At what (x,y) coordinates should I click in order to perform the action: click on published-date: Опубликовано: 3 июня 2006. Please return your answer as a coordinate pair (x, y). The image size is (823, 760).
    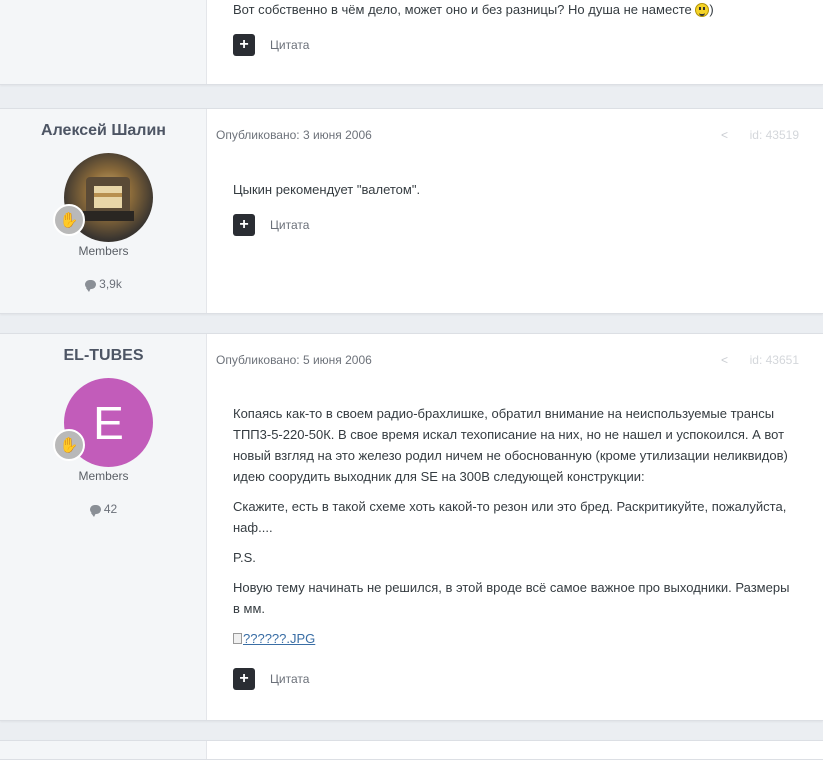
    Looking at the image, I should click on (294, 135).